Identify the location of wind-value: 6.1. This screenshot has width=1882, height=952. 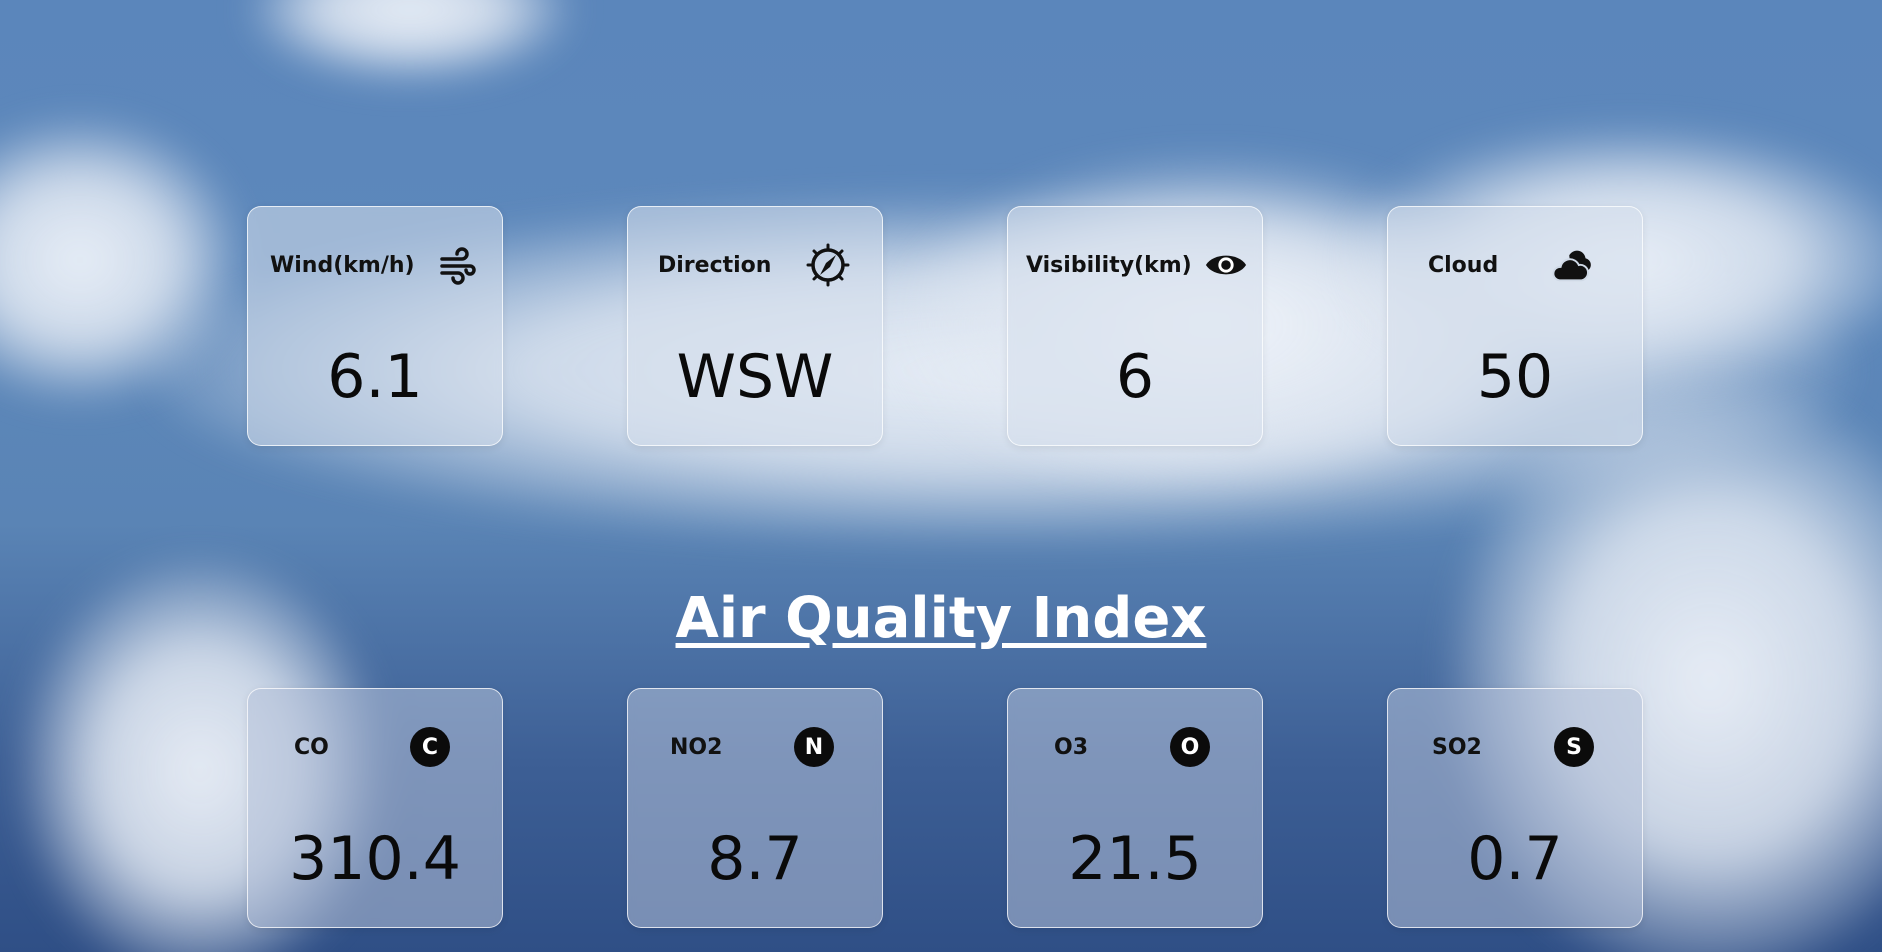
(375, 377).